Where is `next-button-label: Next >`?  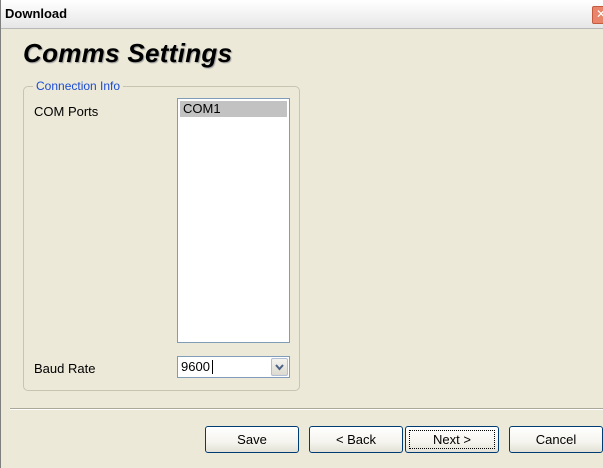
next-button-label: Next > is located at coordinates (452, 439).